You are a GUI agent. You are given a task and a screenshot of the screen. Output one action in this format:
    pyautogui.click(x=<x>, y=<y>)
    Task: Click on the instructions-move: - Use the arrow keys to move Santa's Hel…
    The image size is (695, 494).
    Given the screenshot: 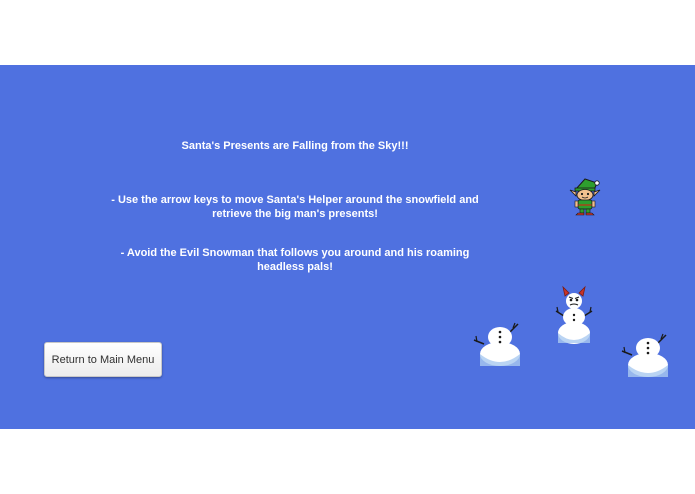 What is the action you would take?
    pyautogui.click(x=295, y=207)
    